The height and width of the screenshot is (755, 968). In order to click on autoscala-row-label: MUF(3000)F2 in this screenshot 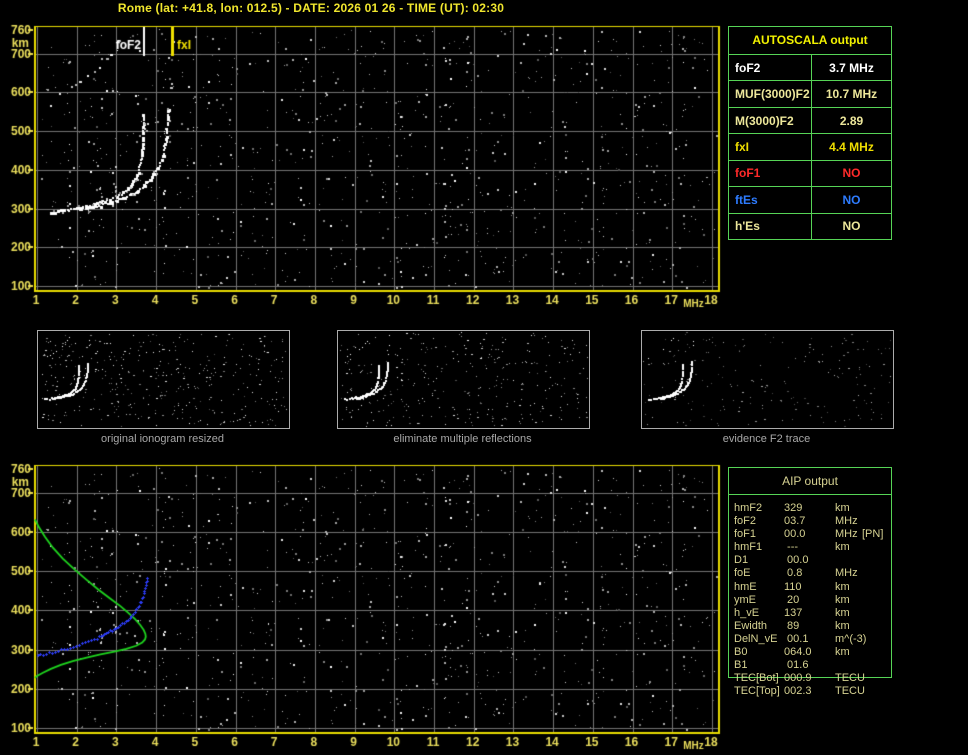, I will do `click(770, 94)`.